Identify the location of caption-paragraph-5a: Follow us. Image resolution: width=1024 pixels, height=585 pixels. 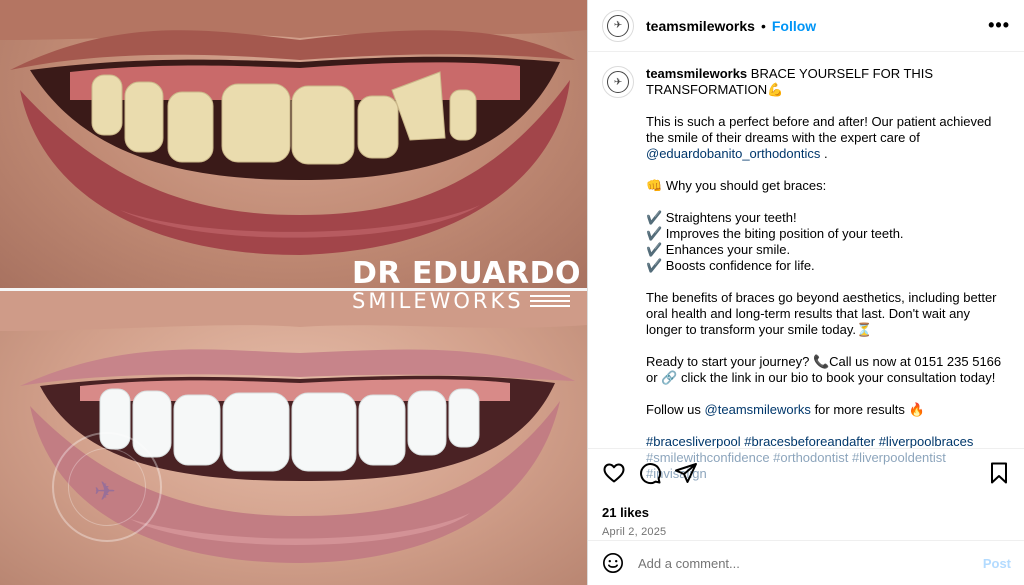
(673, 409).